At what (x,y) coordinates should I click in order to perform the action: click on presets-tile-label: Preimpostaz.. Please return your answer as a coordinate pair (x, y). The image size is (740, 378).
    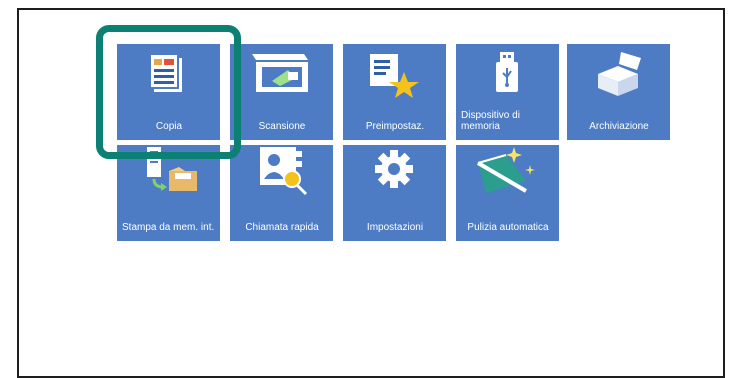
    Looking at the image, I should click on (395, 126).